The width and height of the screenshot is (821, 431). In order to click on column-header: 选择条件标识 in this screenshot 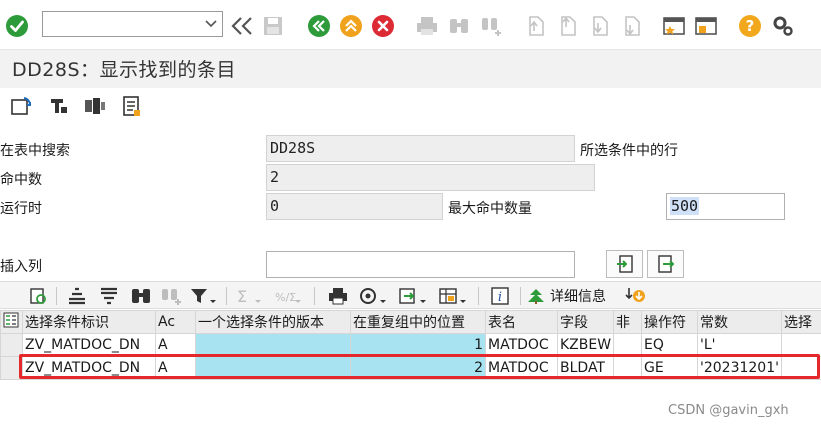, I will do `click(89, 322)`.